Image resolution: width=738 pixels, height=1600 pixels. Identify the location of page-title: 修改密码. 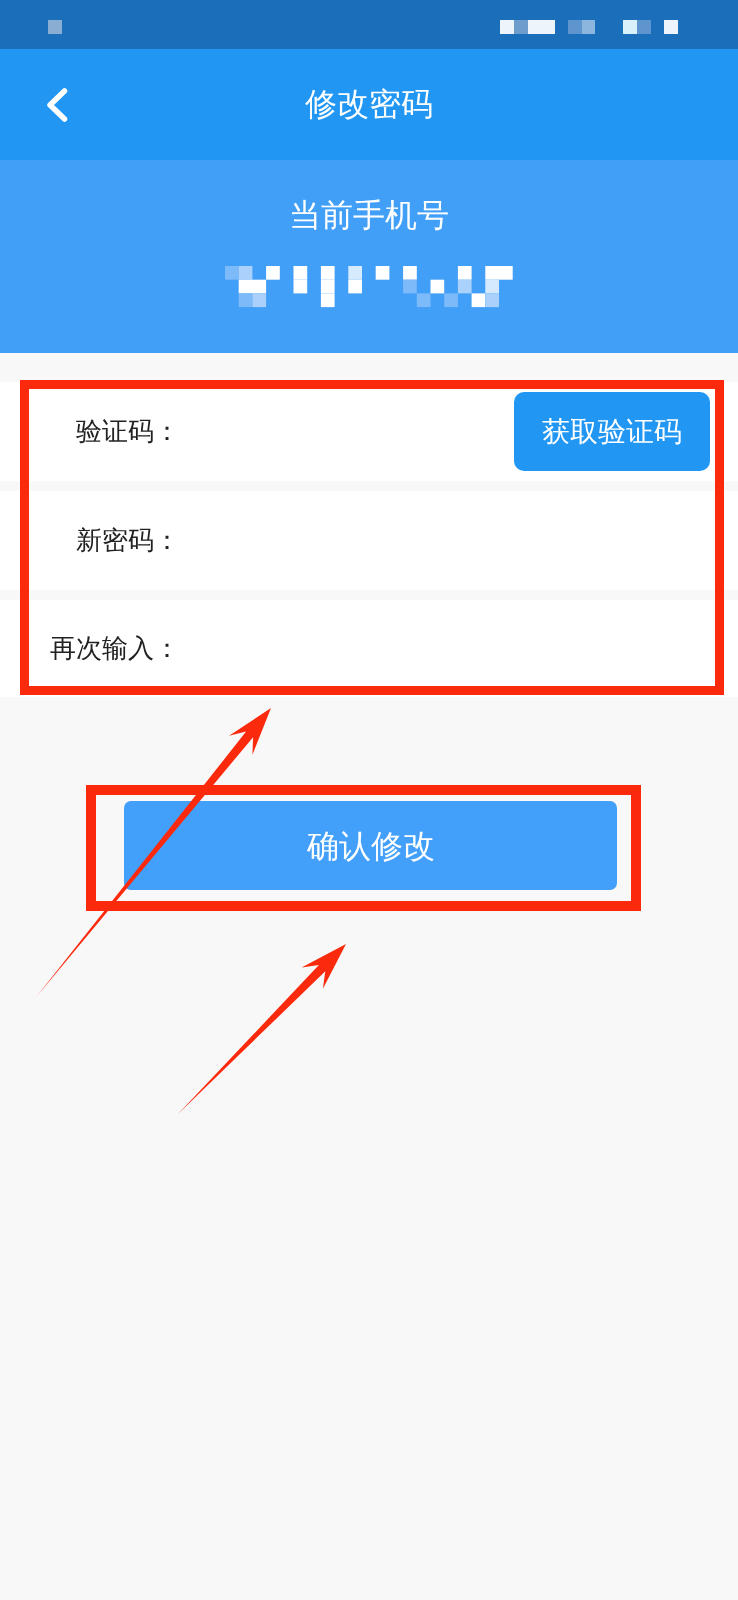
(369, 104).